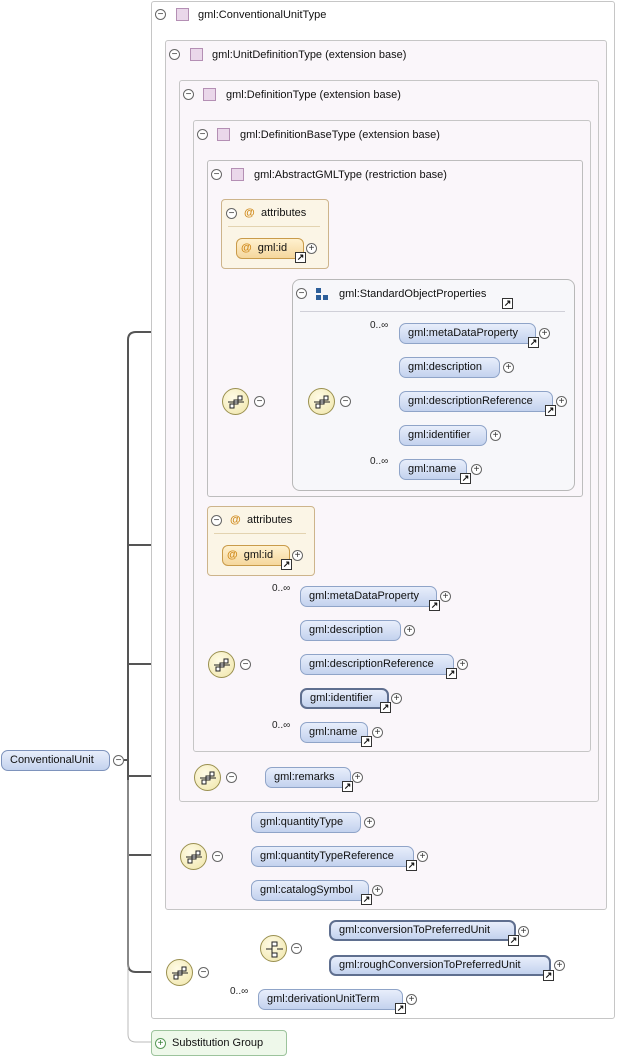  Describe the element at coordinates (422, 930) in the screenshot. I see `element-conversion-to-preferred-unit: gml:conversionToPreferredUnit` at that location.